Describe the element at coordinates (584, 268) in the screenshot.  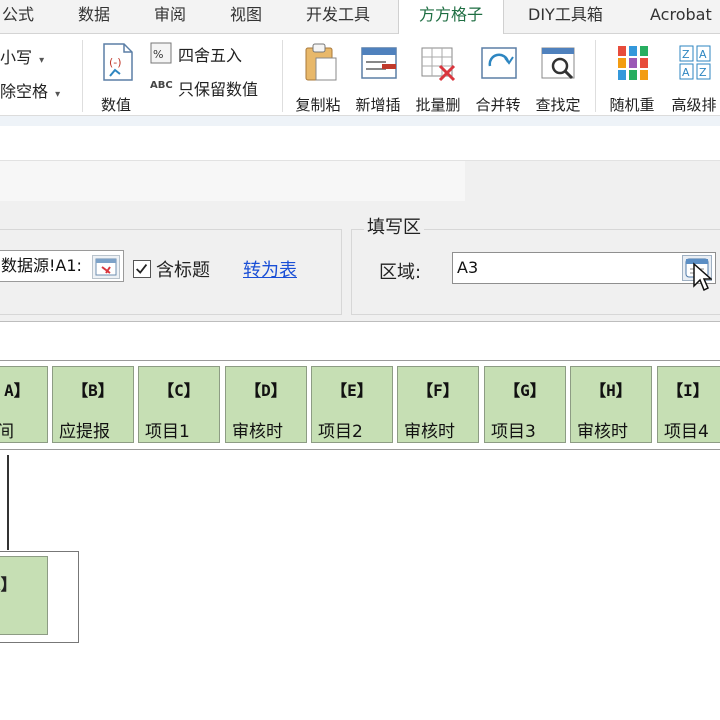
I see `region-input: A3` at that location.